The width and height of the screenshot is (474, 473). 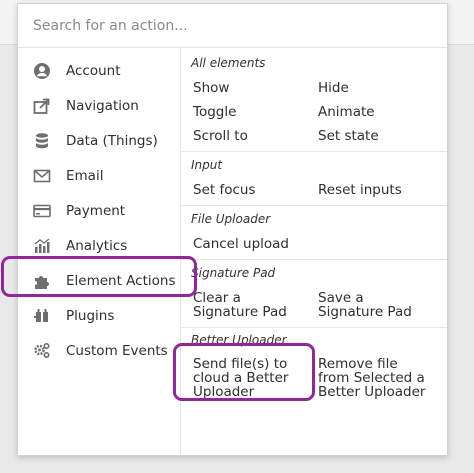 I want to click on action-save-signature-pad: Save a Signature Pad, so click(x=374, y=305).